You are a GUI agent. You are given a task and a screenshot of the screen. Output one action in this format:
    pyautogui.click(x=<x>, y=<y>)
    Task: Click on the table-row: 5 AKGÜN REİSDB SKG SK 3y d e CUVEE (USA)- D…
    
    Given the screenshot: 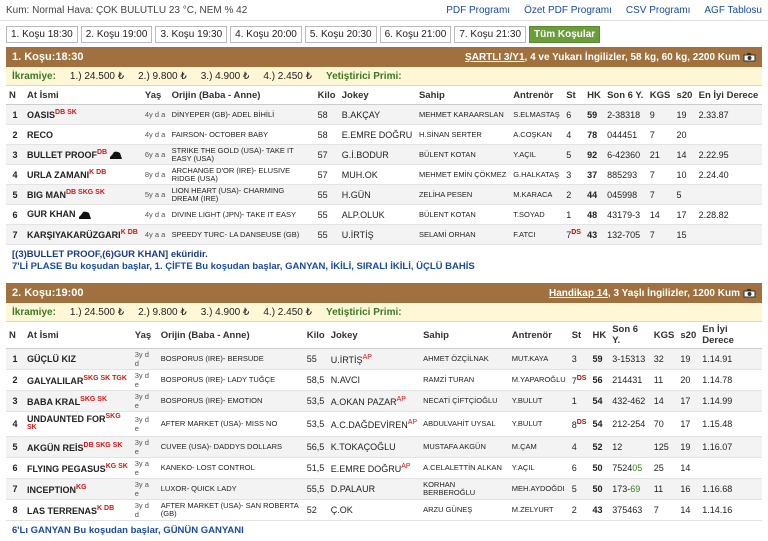 What is the action you would take?
    pyautogui.click(x=384, y=447)
    